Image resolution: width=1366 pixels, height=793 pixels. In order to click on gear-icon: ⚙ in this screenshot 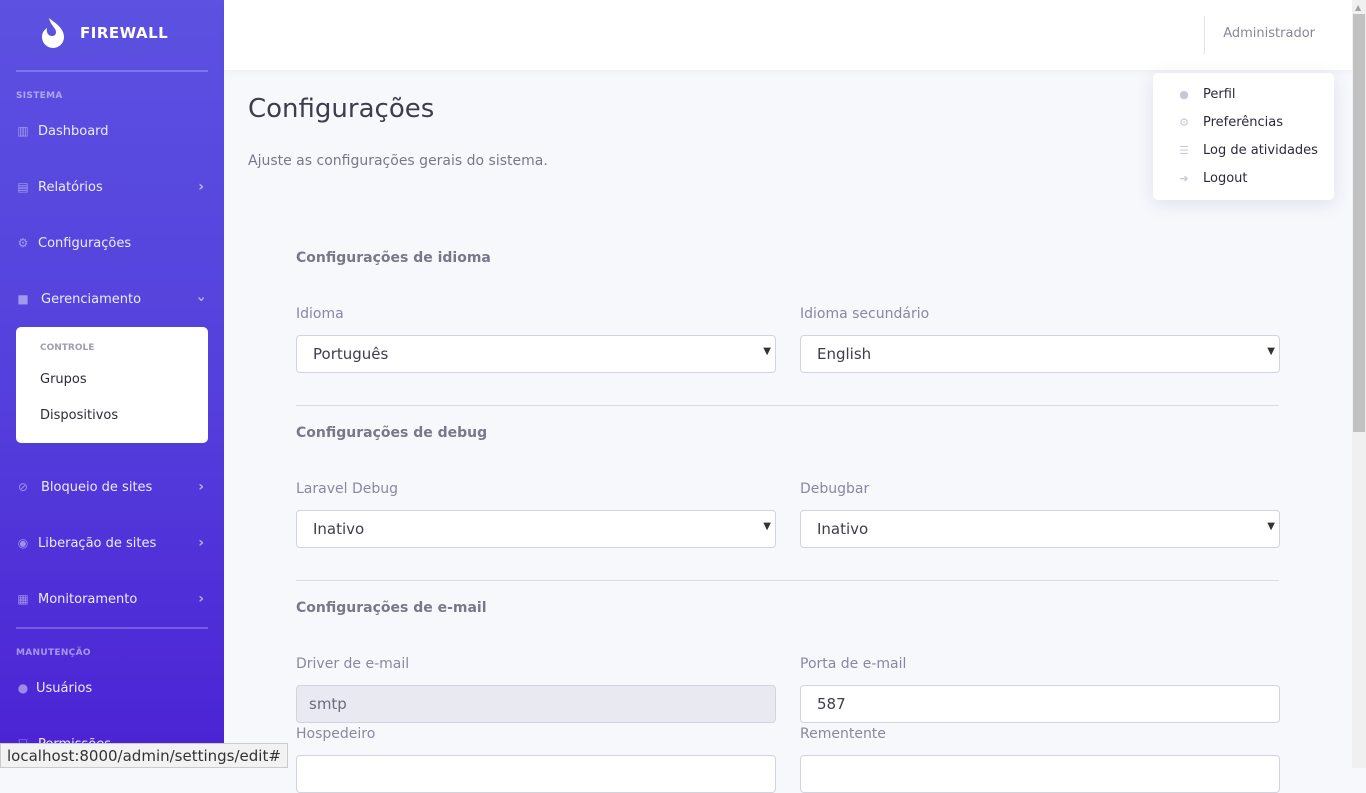, I will do `click(23, 243)`.